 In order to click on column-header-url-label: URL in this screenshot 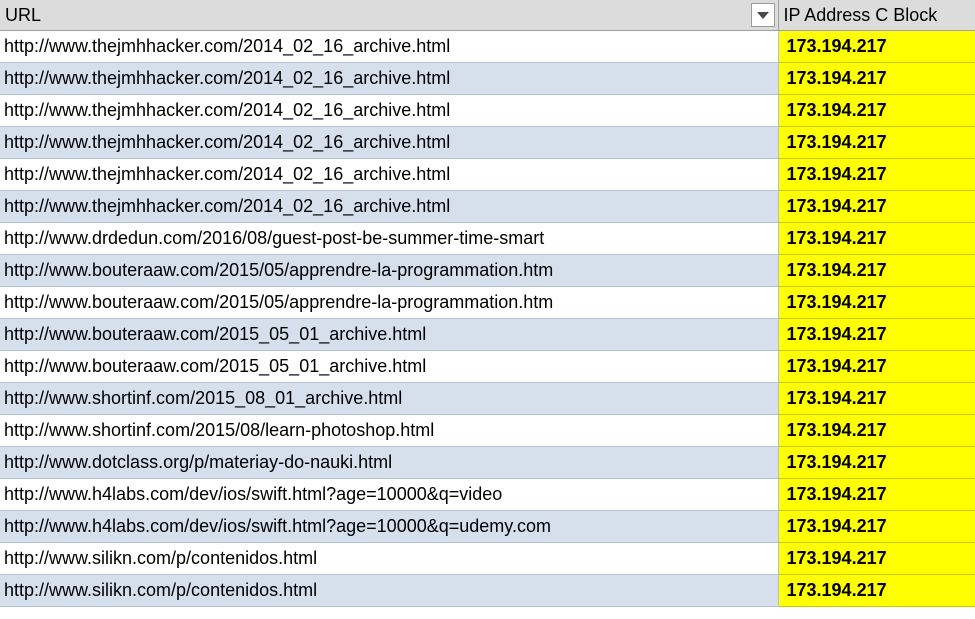, I will do `click(23, 15)`.